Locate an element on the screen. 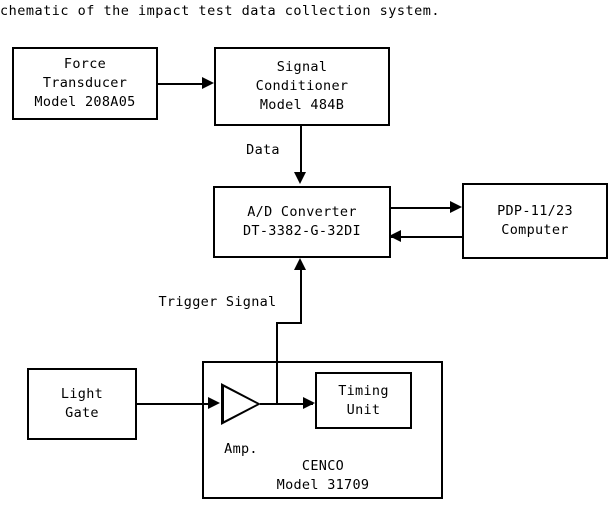  box-ad-converter: A/D Converter DT-3382-G-32DI is located at coordinates (302, 222).